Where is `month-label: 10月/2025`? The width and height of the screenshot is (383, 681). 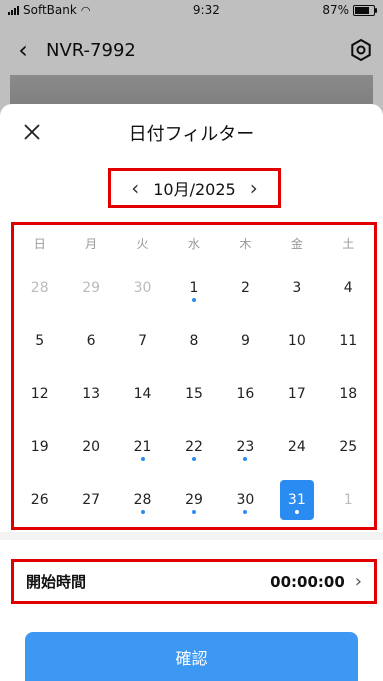
month-label: 10月/2025 is located at coordinates (194, 189).